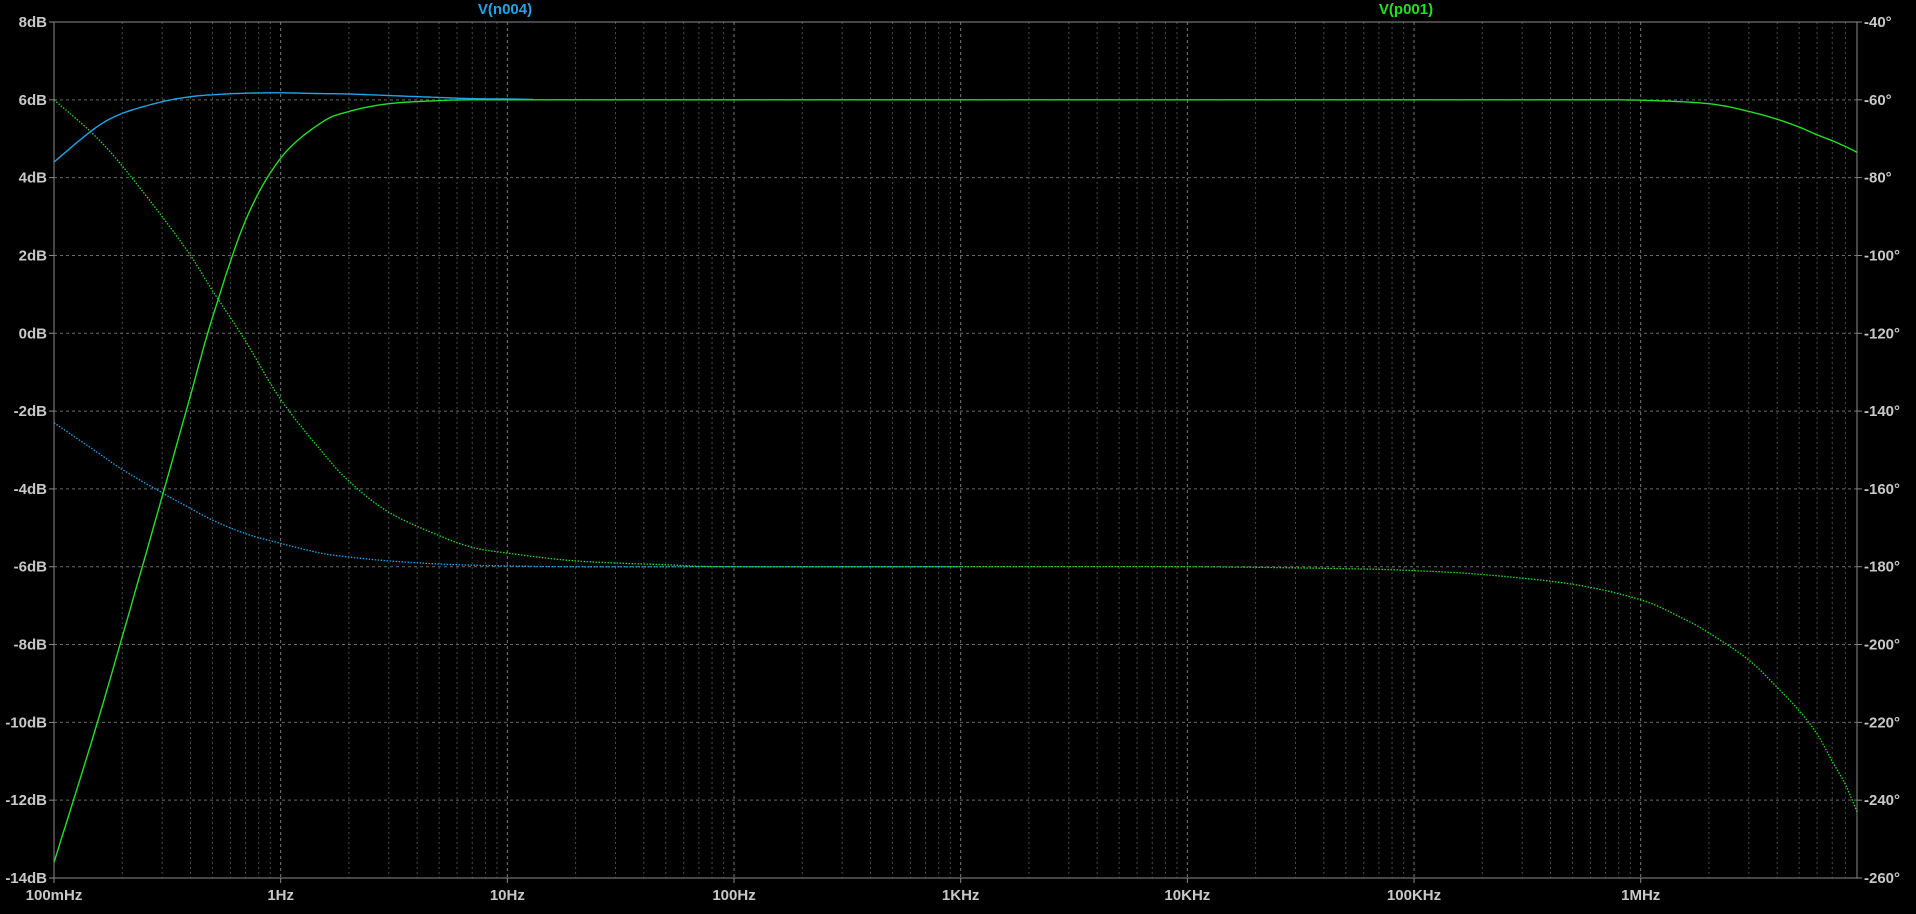 This screenshot has width=1916, height=914. I want to click on y-right-tick-label: -80°, so click(1878, 178).